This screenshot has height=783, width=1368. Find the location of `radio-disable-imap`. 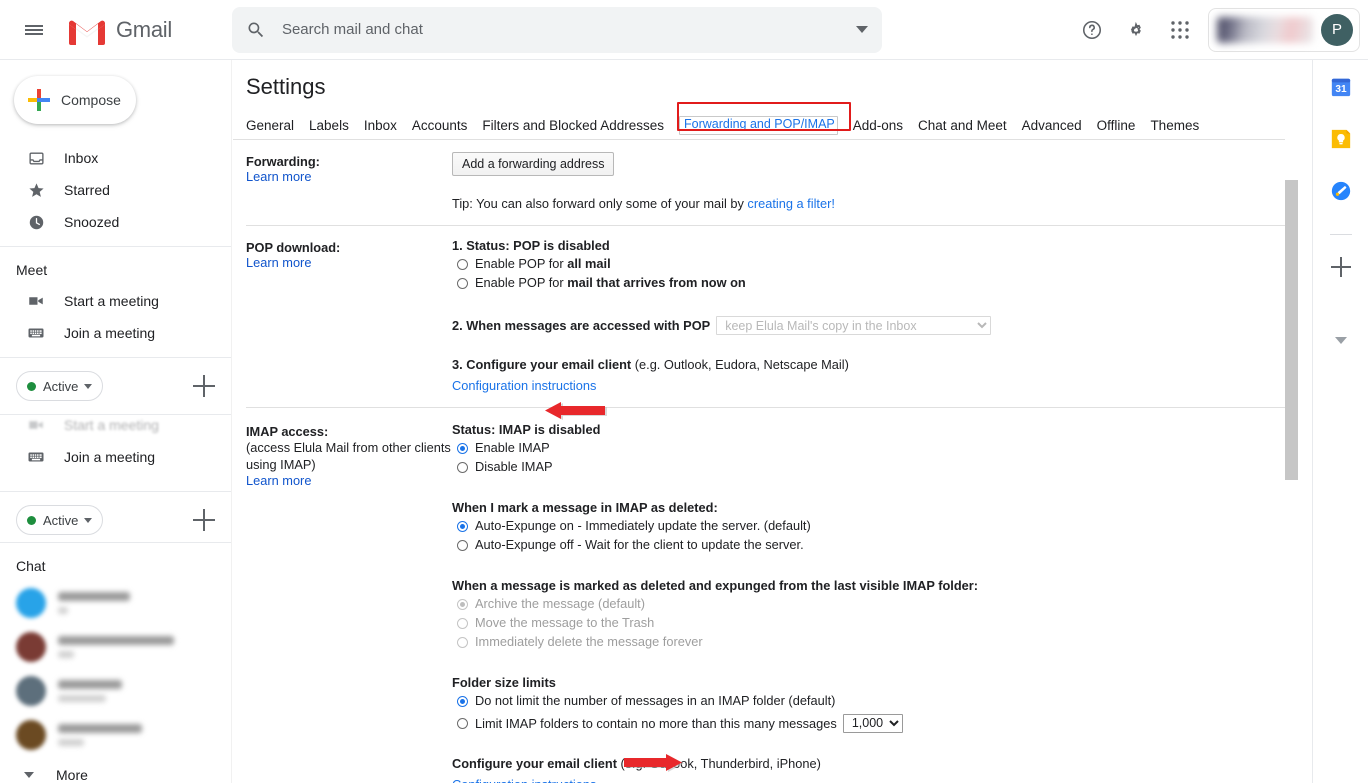

radio-disable-imap is located at coordinates (462, 467).